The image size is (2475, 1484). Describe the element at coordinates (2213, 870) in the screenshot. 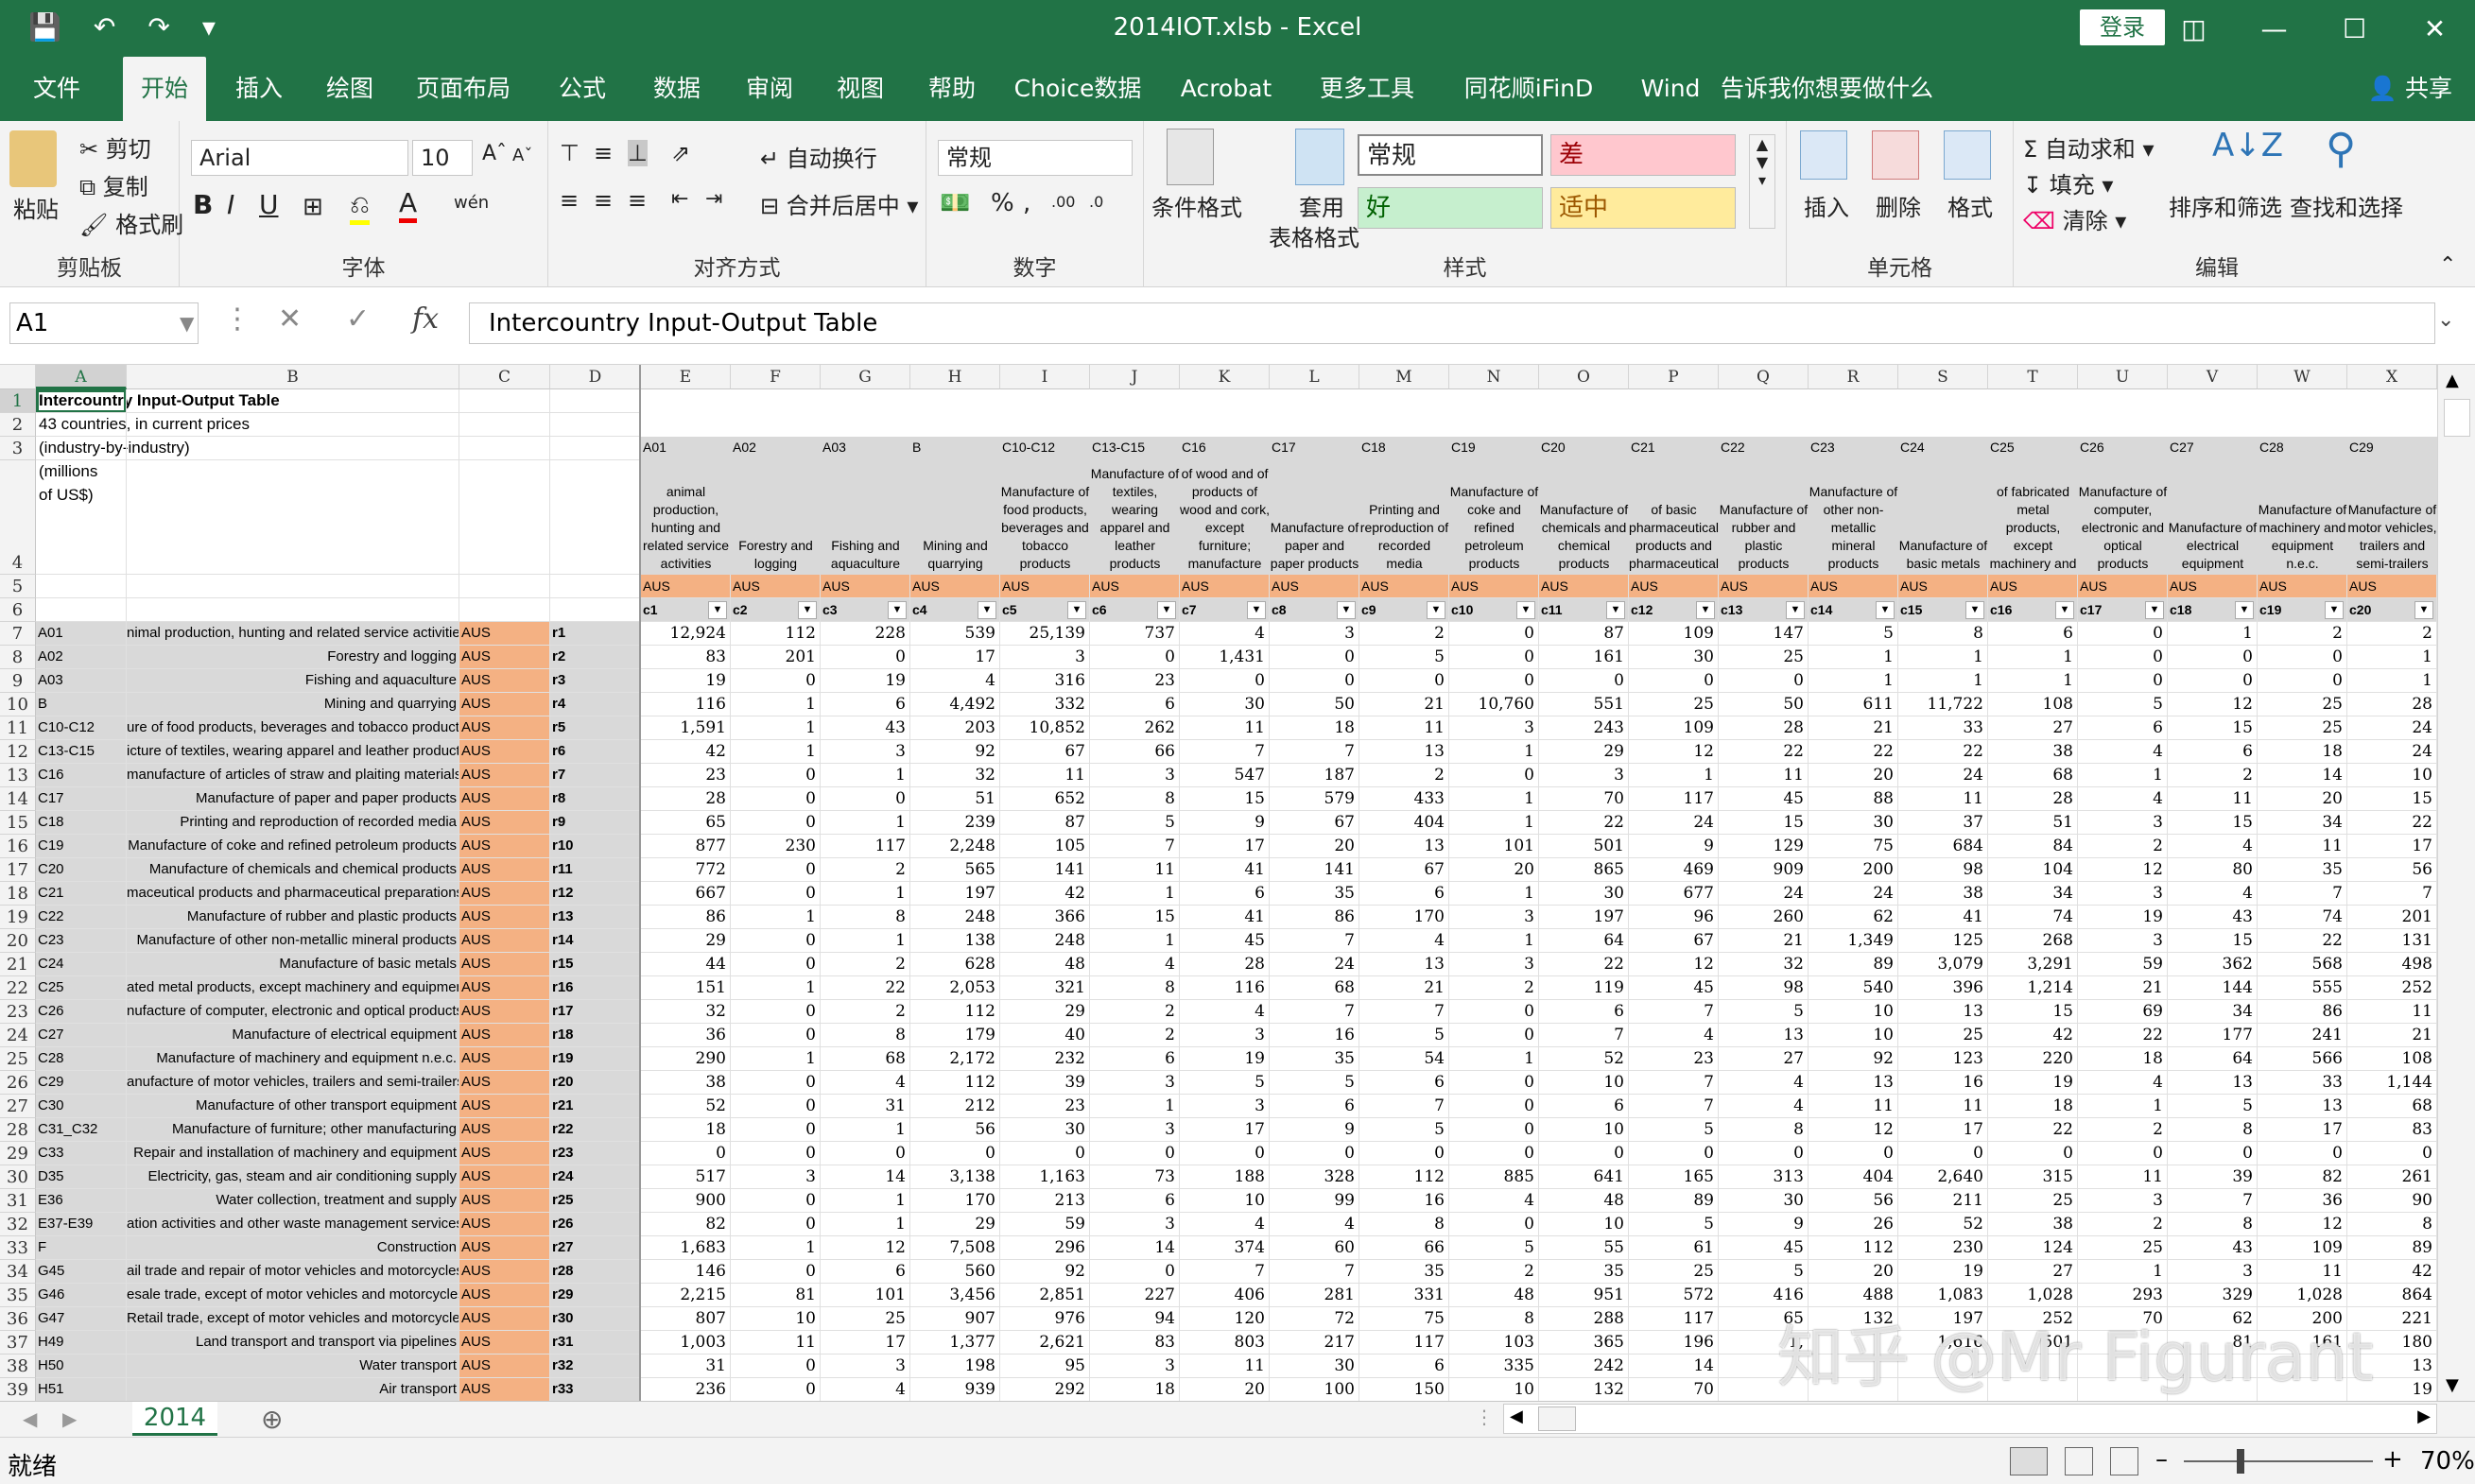

I see `data-cell: 80` at that location.